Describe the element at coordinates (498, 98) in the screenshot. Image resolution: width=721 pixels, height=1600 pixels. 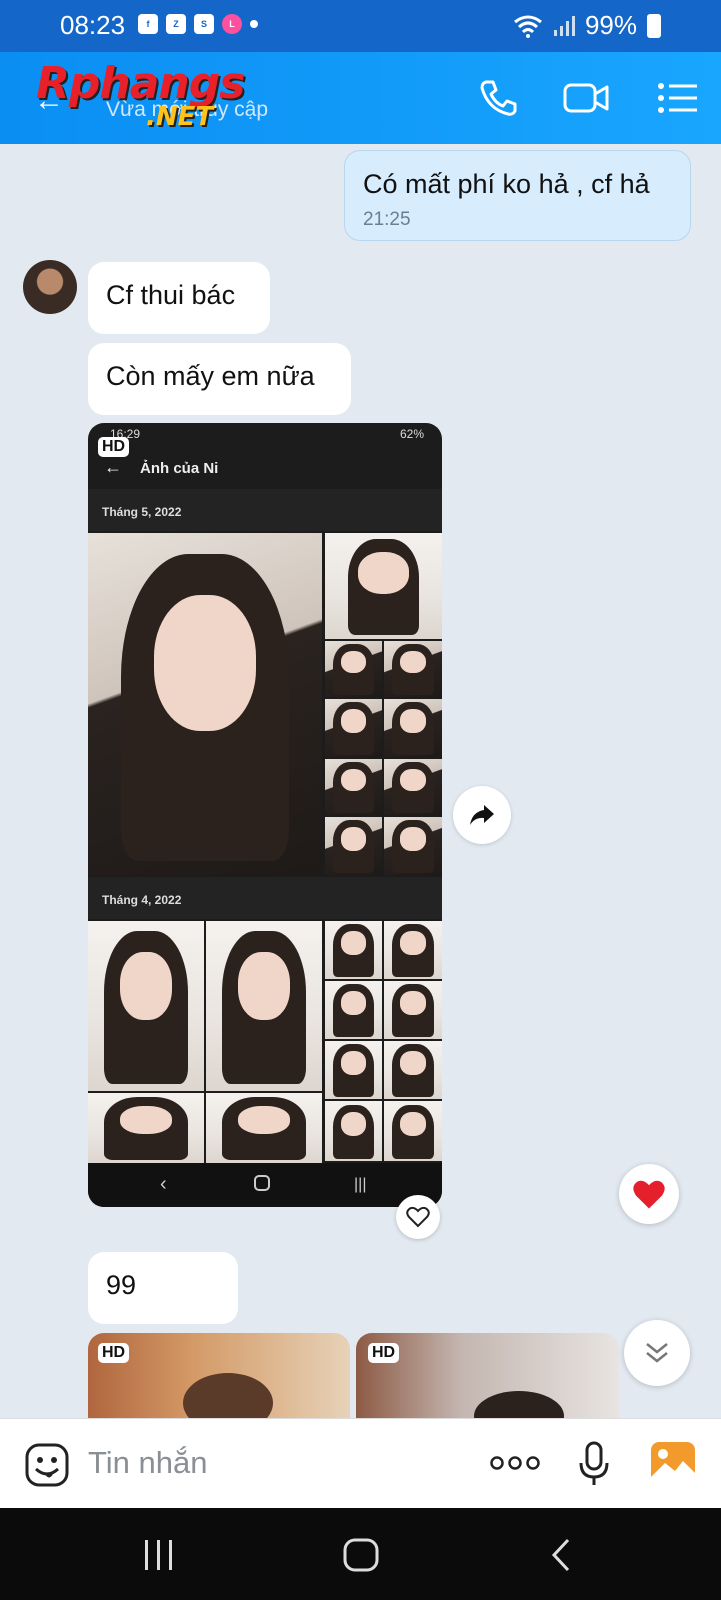
I see `phone-call-icon` at that location.